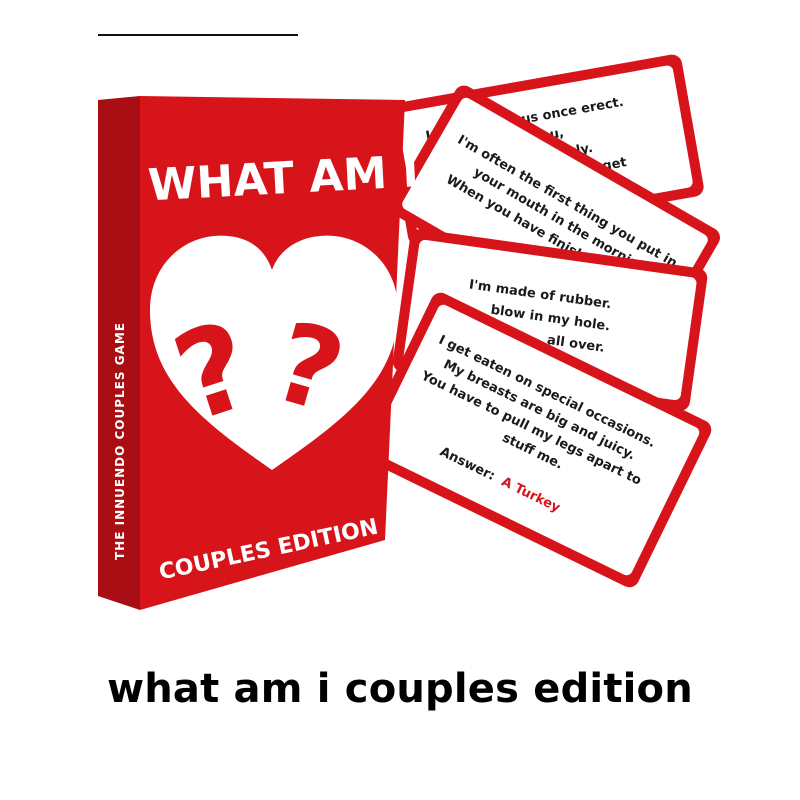 This screenshot has height=800, width=800. I want to click on page-caption: what am i couples edition, so click(400, 689).